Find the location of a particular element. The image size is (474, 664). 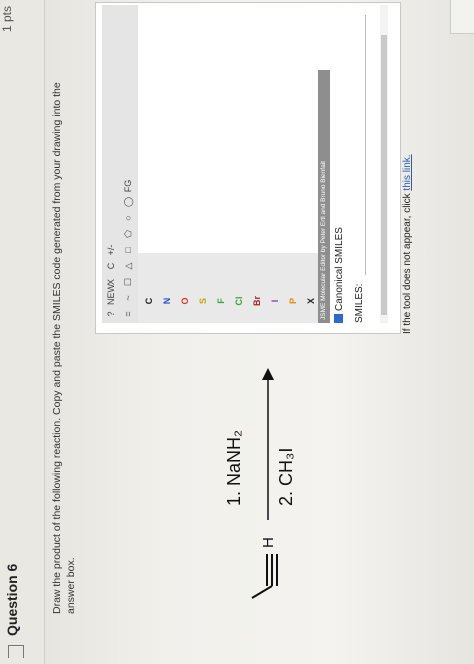

charge-tool: +/- is located at coordinates (111, 250).